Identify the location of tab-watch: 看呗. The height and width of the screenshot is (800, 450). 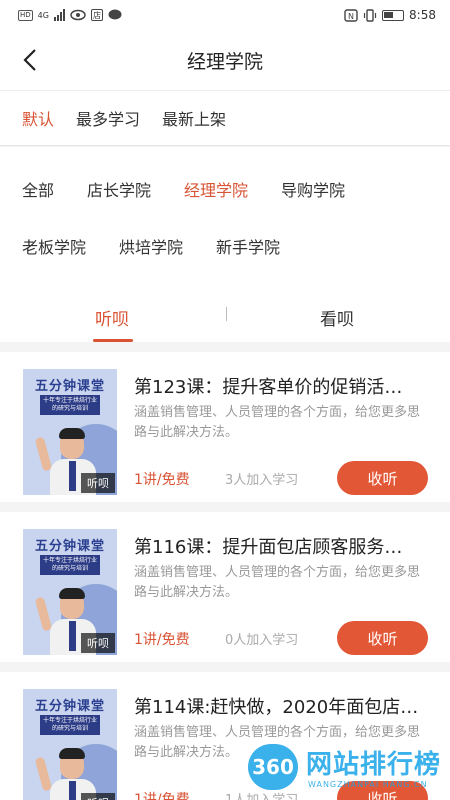
(337, 317).